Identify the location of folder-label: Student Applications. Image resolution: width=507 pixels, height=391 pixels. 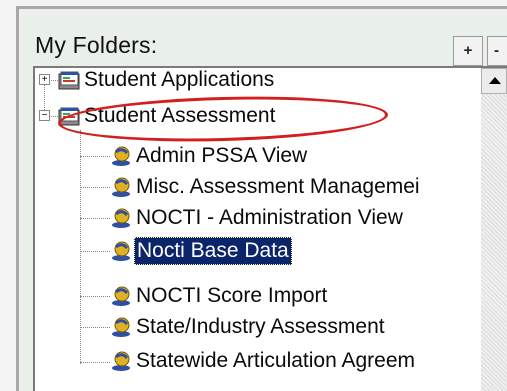
(179, 79).